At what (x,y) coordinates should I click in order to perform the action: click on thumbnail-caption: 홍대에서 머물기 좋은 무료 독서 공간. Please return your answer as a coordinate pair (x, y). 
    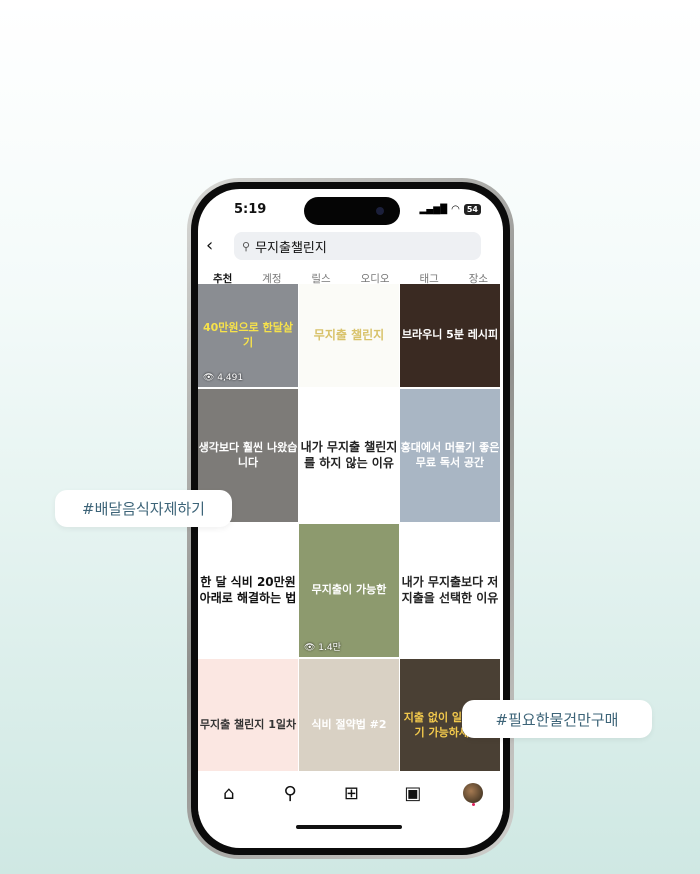
    Looking at the image, I should click on (450, 455).